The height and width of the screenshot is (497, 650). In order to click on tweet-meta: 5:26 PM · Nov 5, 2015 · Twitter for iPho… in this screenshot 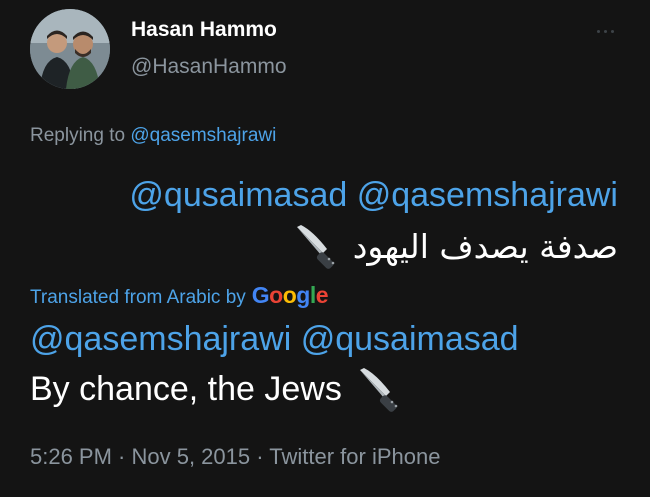, I will do `click(235, 457)`.